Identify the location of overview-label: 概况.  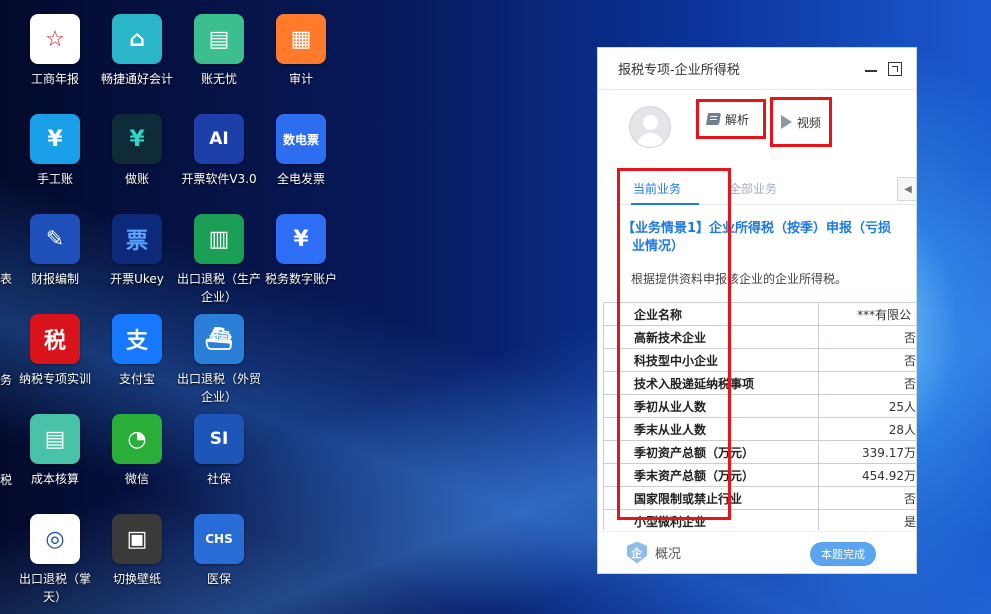
(668, 552).